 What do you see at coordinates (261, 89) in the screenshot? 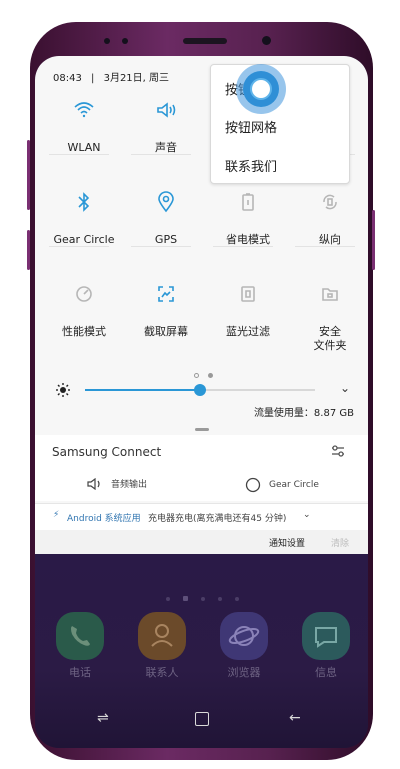
I see `touch-indicator-core` at bounding box center [261, 89].